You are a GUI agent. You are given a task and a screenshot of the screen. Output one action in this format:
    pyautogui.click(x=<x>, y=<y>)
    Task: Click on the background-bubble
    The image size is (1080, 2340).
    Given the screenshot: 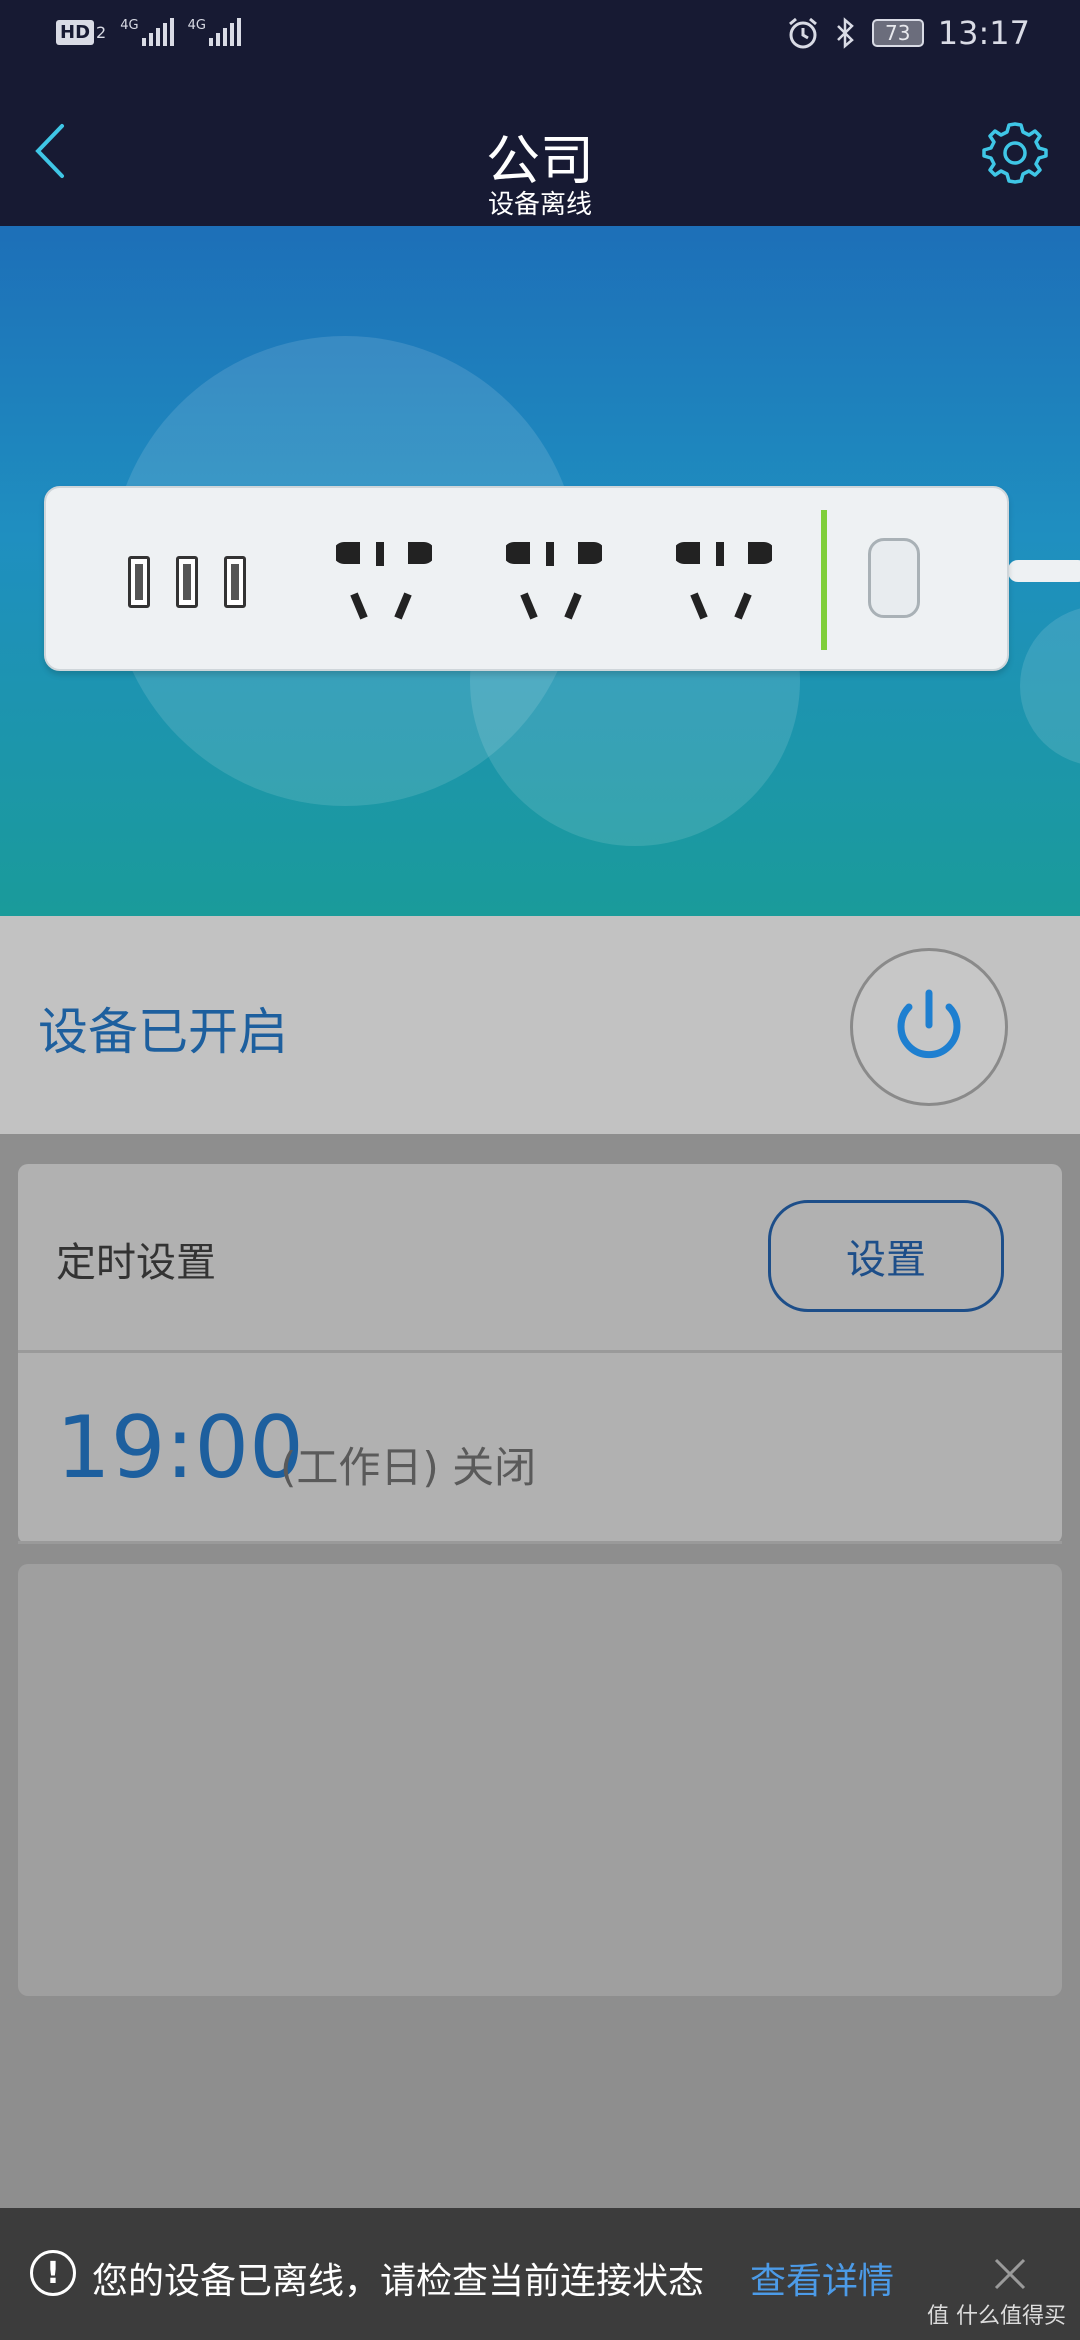 What is the action you would take?
    pyautogui.click(x=1050, y=686)
    